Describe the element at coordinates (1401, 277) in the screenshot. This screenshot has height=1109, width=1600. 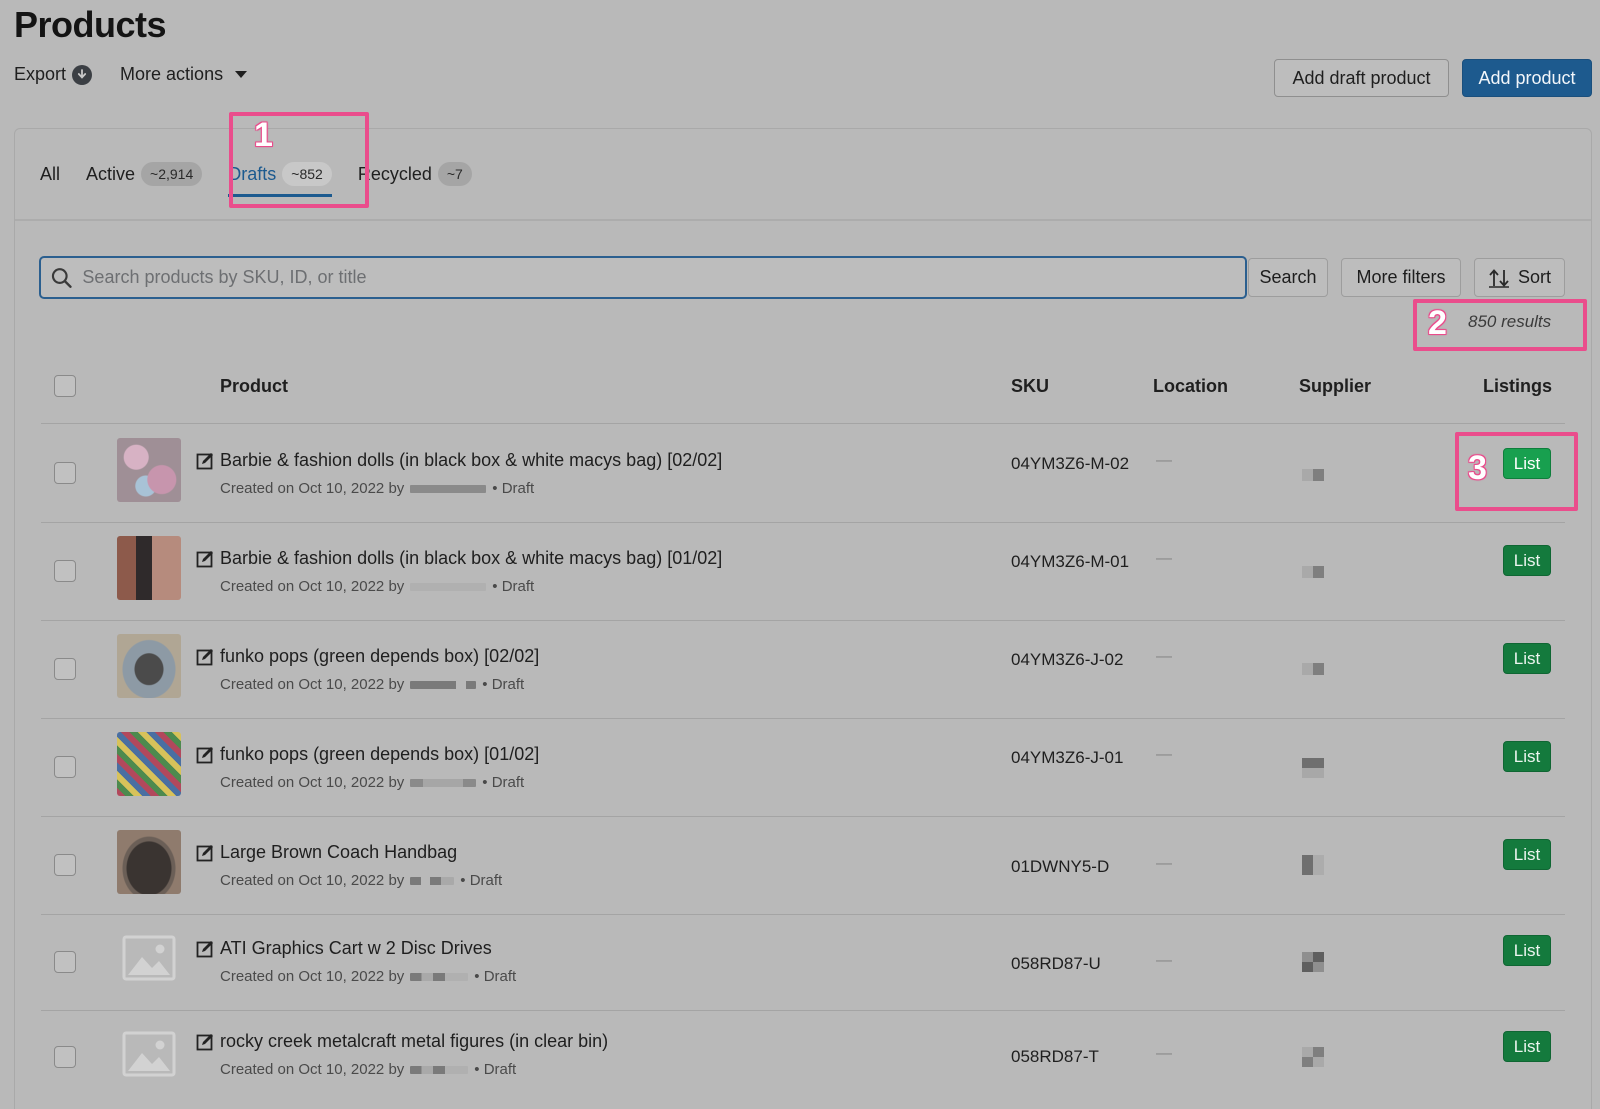
I see `more-filters-button: More filters` at that location.